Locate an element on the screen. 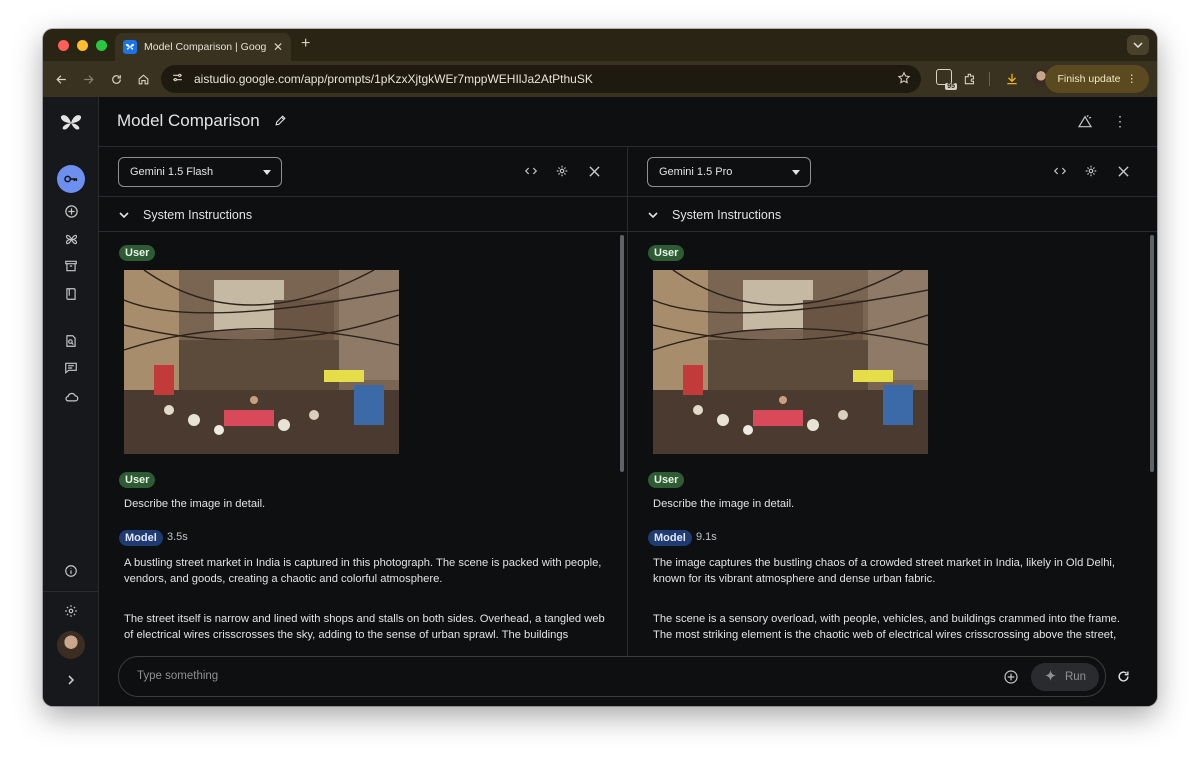 This screenshot has width=1200, height=763. close-window-button is located at coordinates (63, 45).